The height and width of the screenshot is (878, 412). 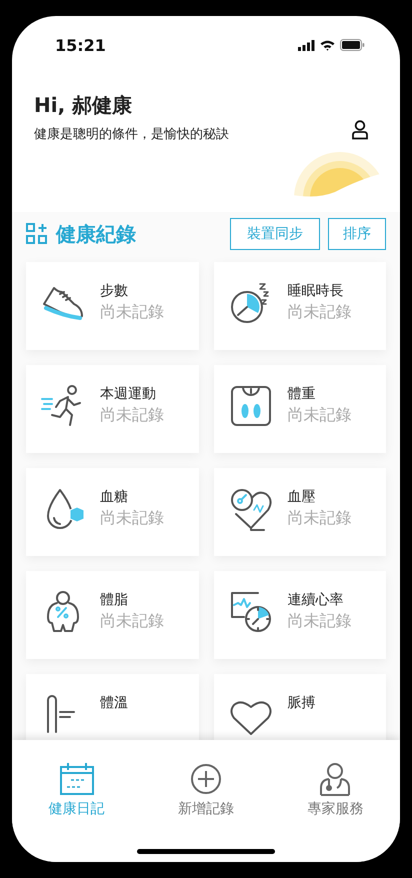 I want to click on record-card: 脈搏, so click(x=300, y=707).